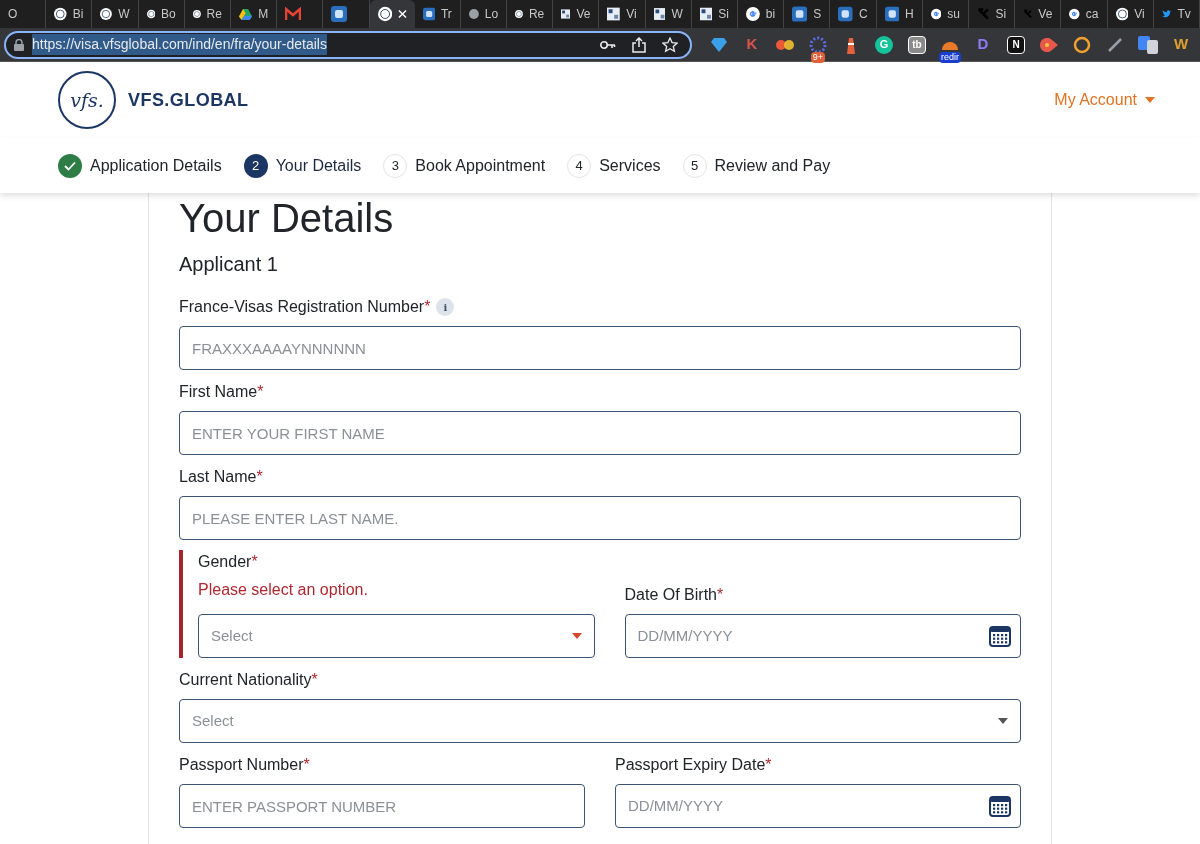 This screenshot has height=844, width=1200. I want to click on logo: vfs., so click(87, 100).